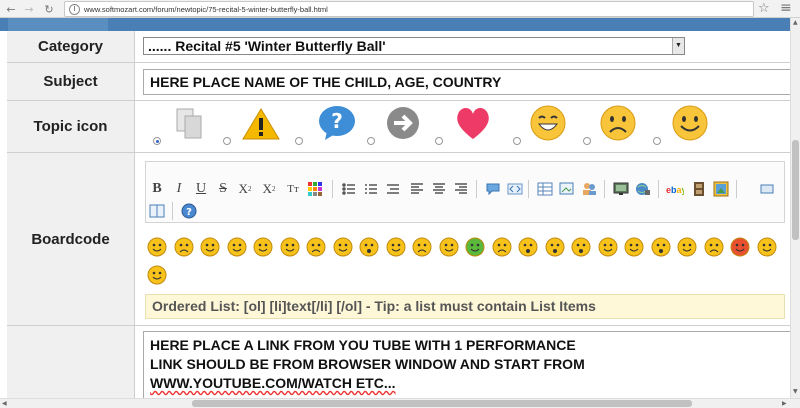  Describe the element at coordinates (786, 8) in the screenshot. I see `menu-icon: ≡` at that location.